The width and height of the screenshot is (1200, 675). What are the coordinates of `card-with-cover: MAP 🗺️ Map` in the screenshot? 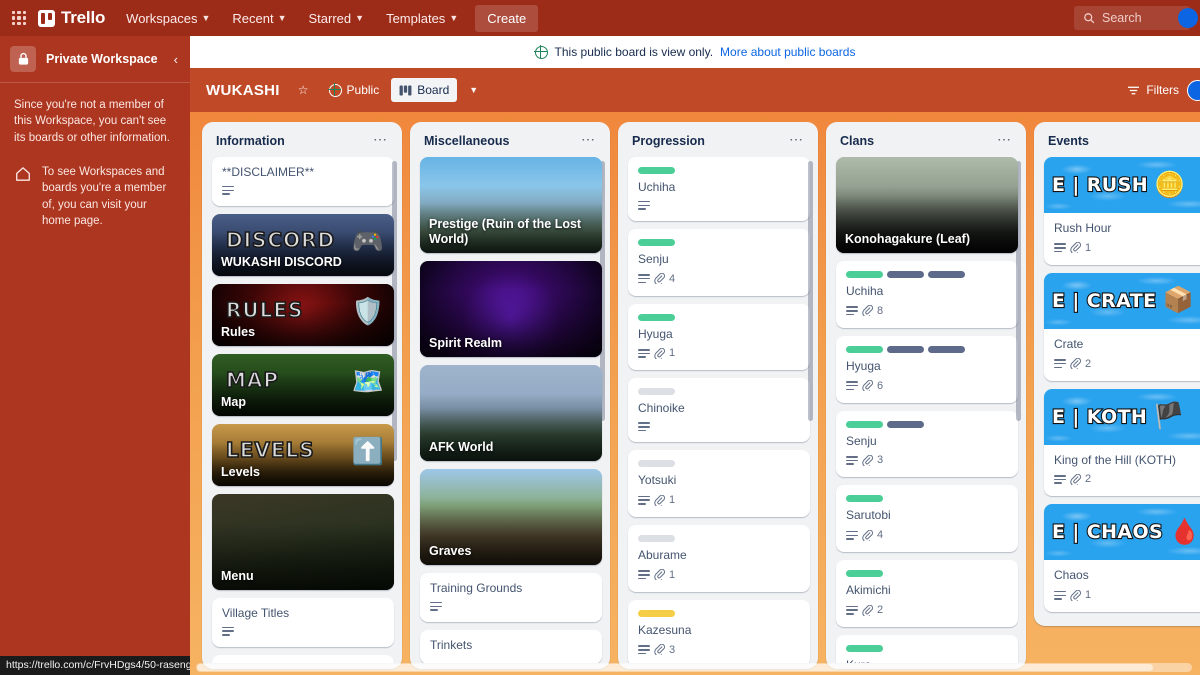 It's located at (303, 384).